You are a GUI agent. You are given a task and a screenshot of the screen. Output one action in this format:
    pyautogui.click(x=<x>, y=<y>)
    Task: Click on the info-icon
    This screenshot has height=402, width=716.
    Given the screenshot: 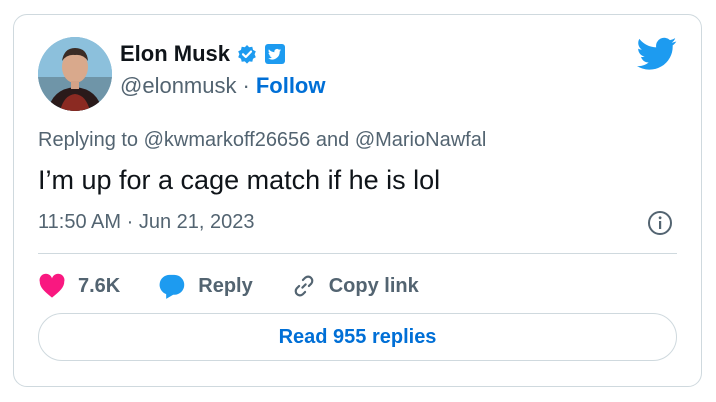 What is the action you would take?
    pyautogui.click(x=660, y=223)
    